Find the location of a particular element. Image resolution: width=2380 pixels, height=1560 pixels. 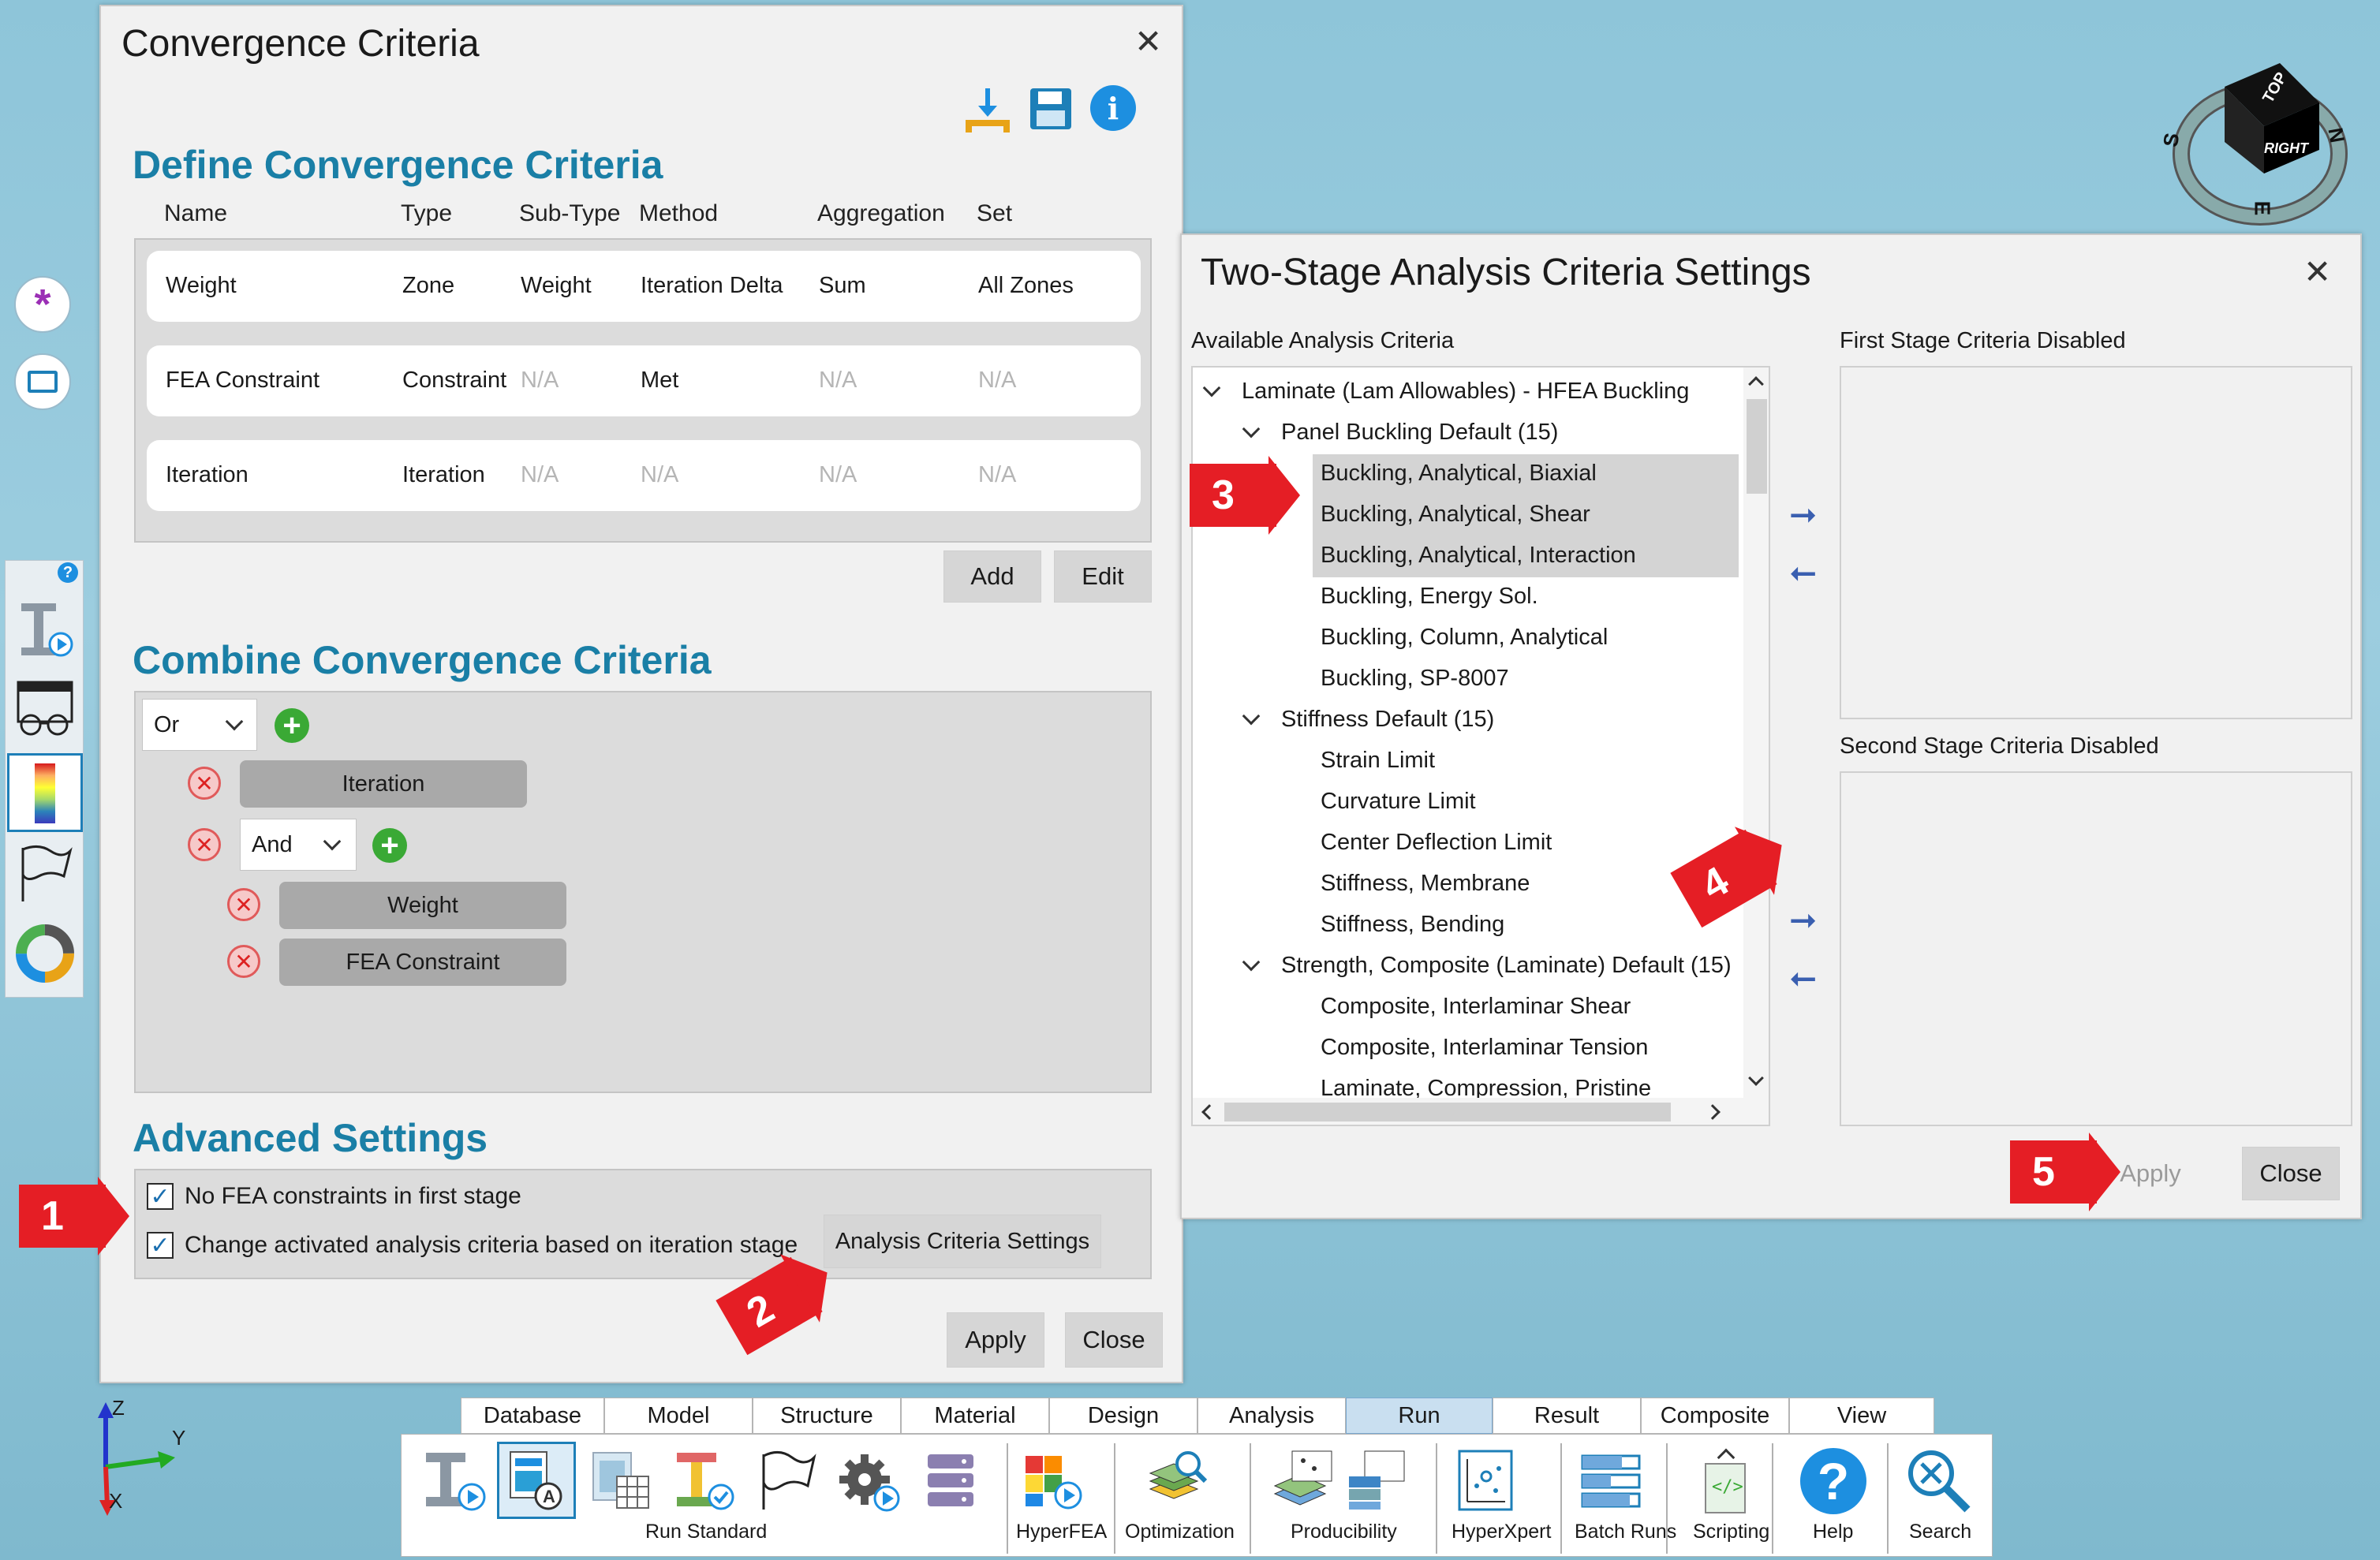

tree-leaf-item: Buckling, Analytical, Shear is located at coordinates (1455, 515).